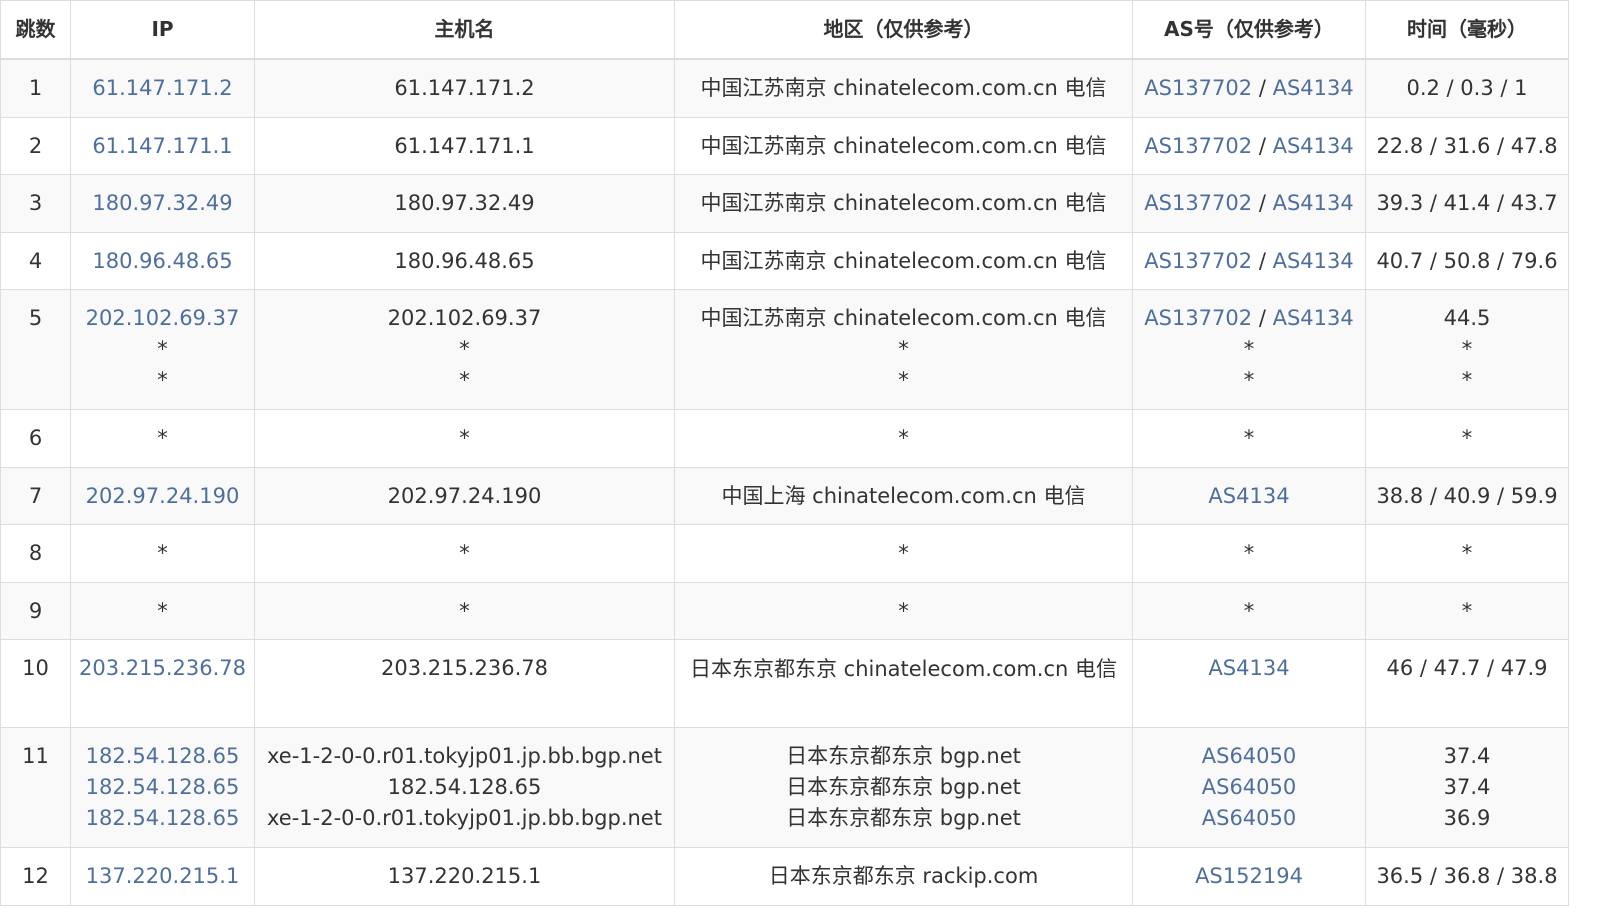 This screenshot has height=920, width=1600. Describe the element at coordinates (35, 875) in the screenshot. I see `hop-number: 12` at that location.